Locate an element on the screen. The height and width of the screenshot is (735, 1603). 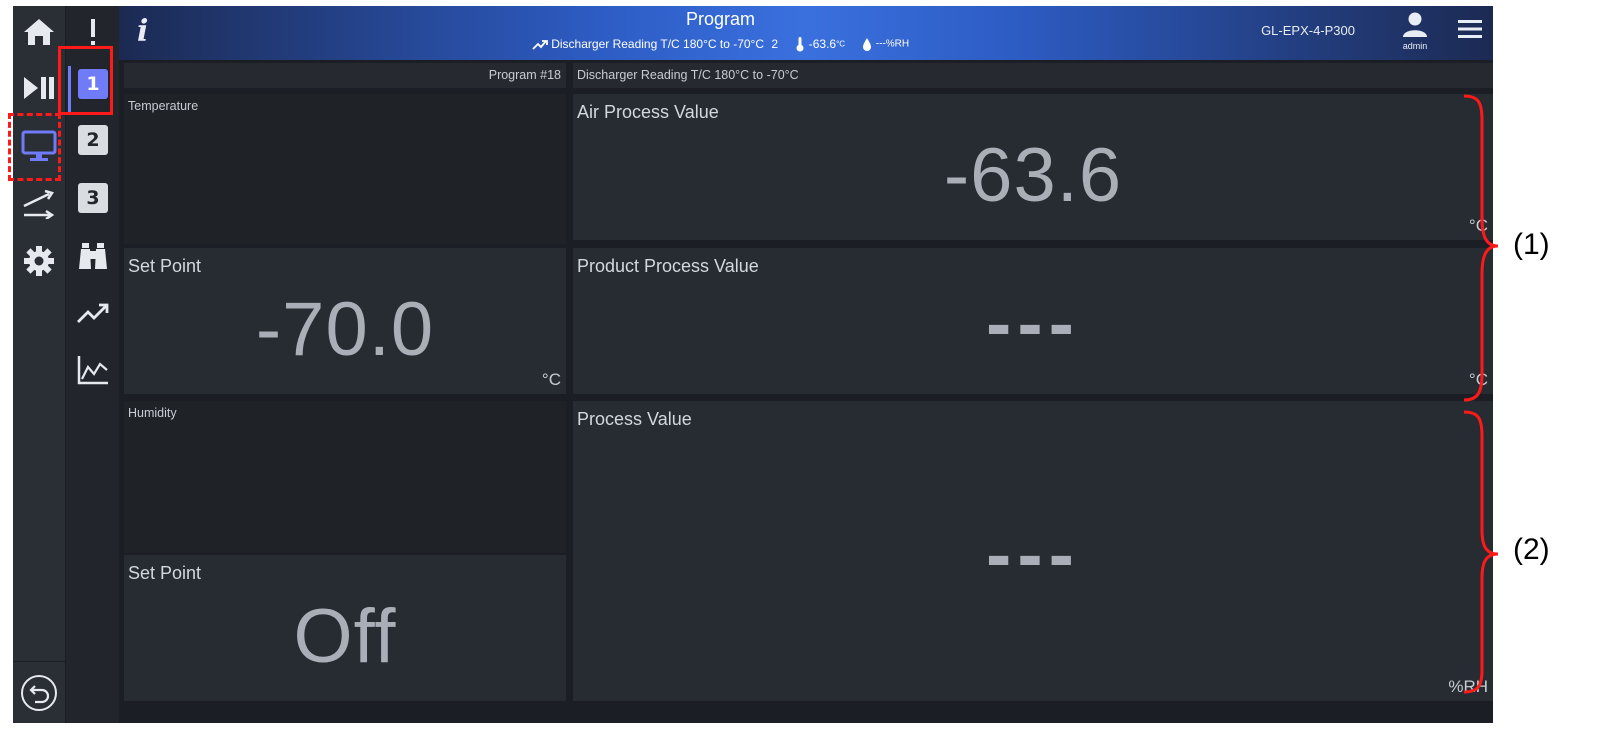
thermometer-icon is located at coordinates (800, 44).